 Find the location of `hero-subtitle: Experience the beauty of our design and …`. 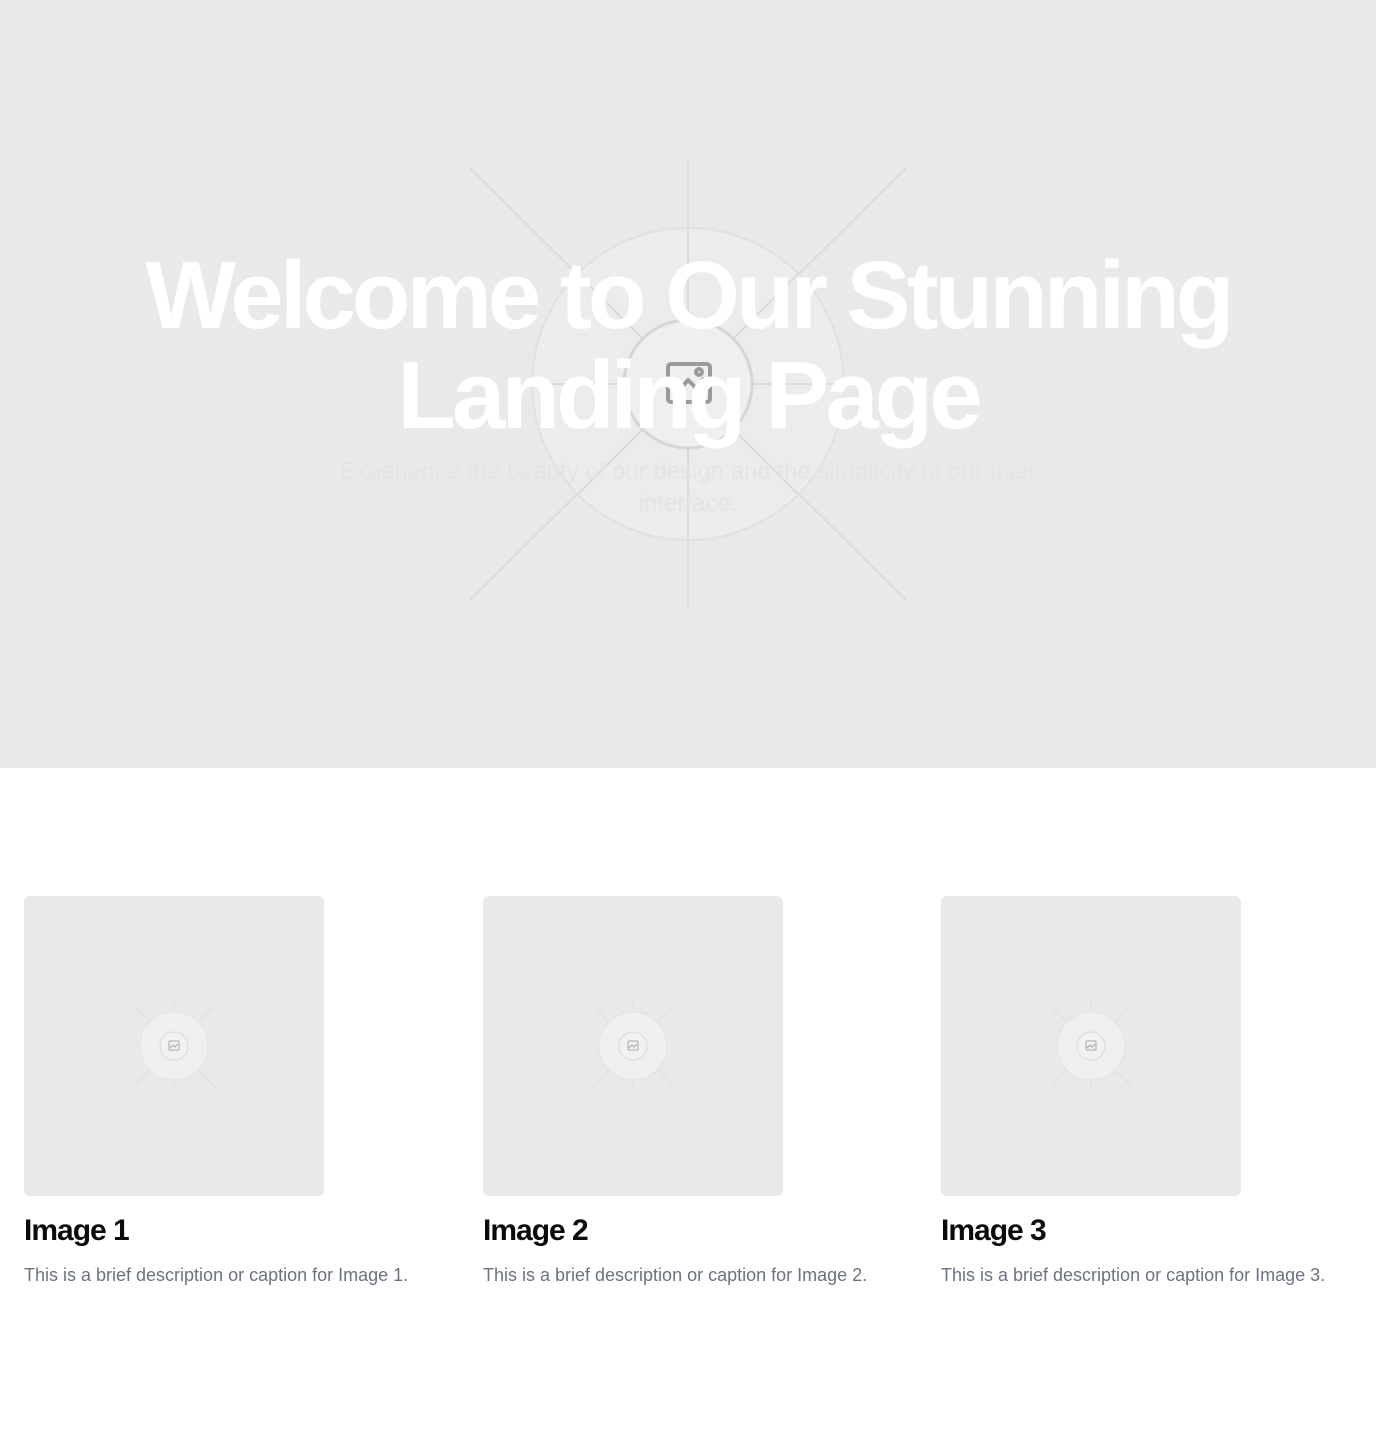

hero-subtitle: Experience the beauty of our design and … is located at coordinates (688, 487).